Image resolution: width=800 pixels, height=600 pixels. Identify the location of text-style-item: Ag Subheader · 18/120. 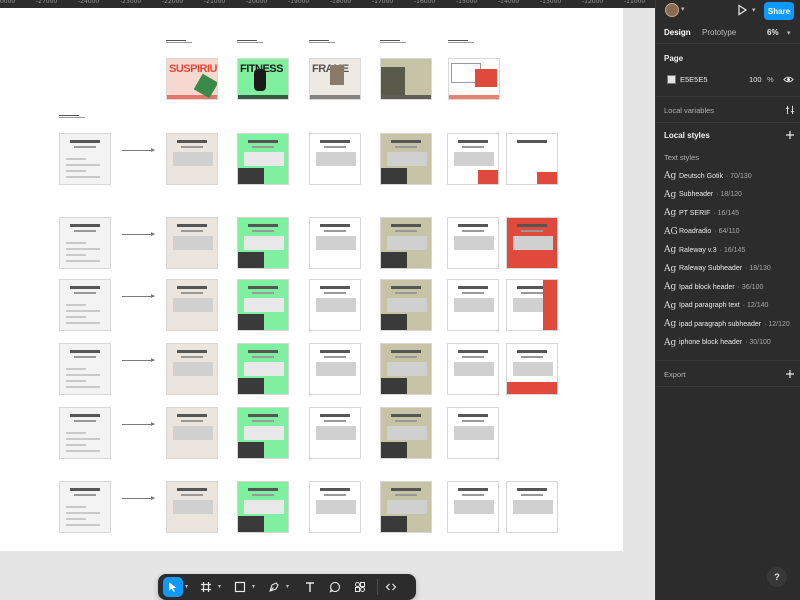
(703, 195).